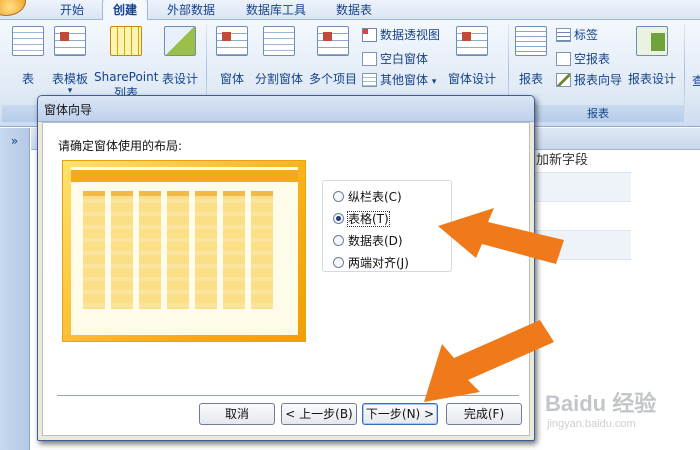  Describe the element at coordinates (28, 41) in the screenshot. I see `table-icon` at that location.